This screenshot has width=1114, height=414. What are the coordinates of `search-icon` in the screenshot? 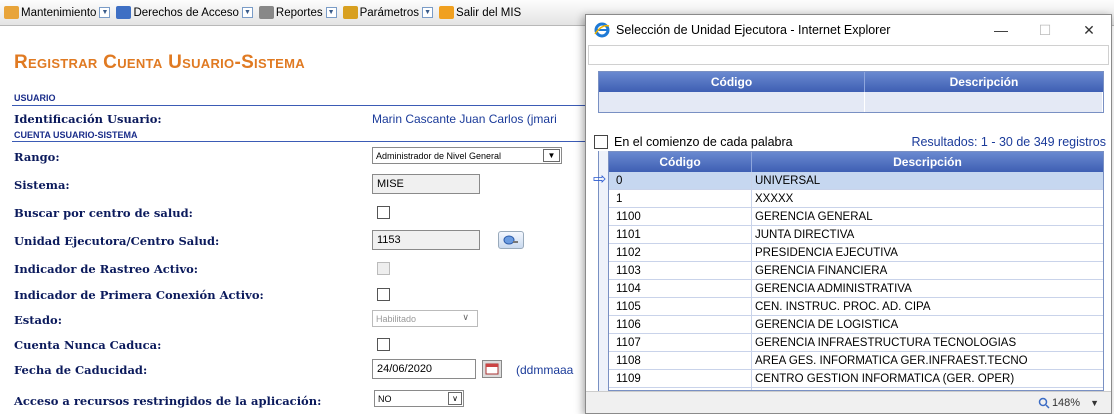 It's located at (510, 240).